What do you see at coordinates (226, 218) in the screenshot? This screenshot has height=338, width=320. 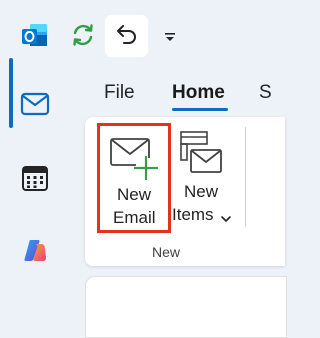 I see `chevron-down-icon` at bounding box center [226, 218].